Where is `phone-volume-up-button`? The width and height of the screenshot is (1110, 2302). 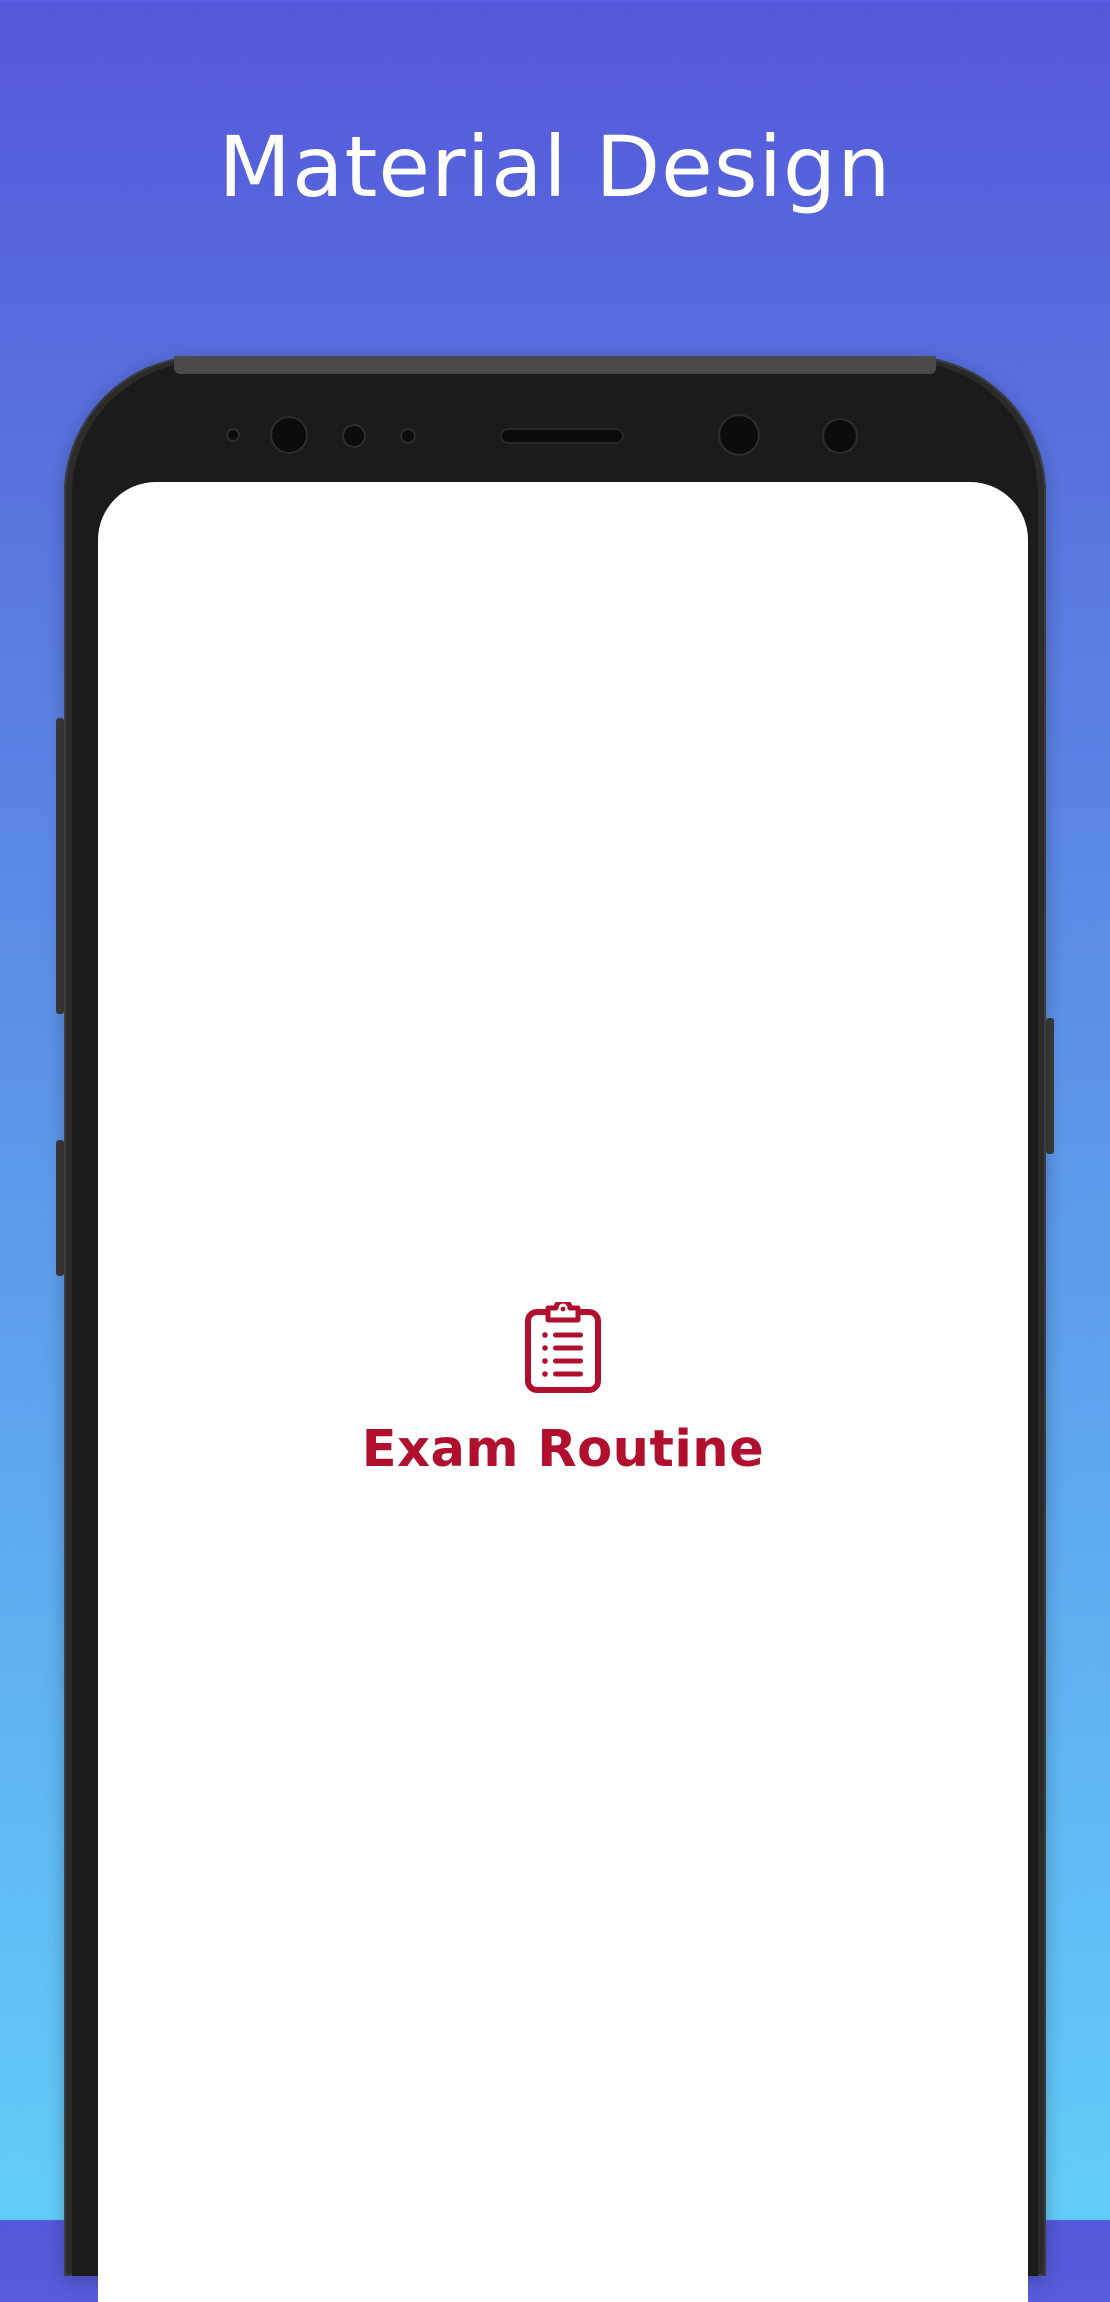 phone-volume-up-button is located at coordinates (60, 866).